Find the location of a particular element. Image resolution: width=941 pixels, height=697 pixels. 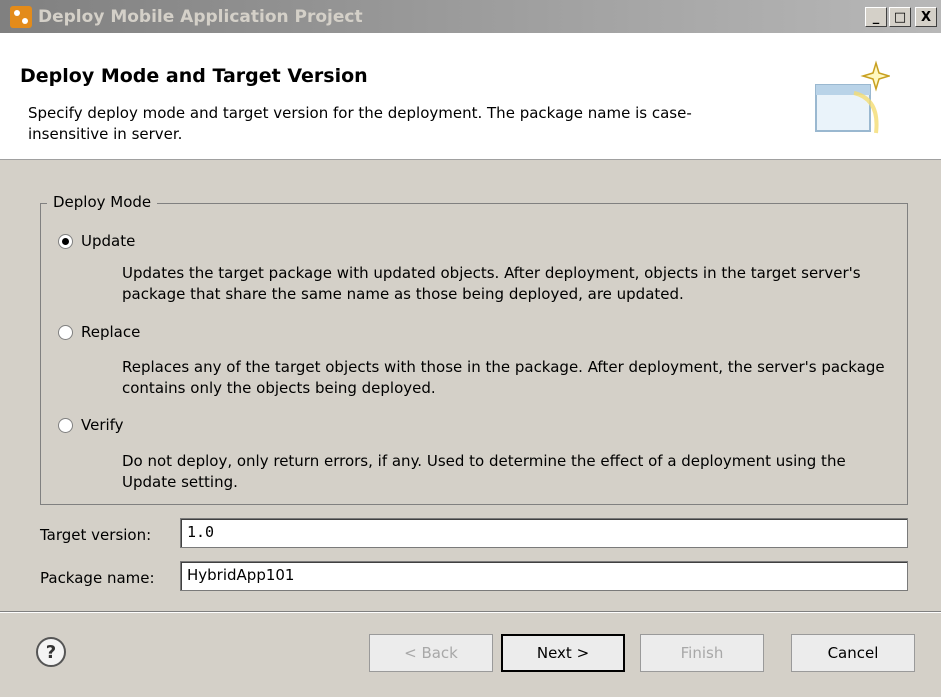

maximize-button: □ is located at coordinates (900, 17).